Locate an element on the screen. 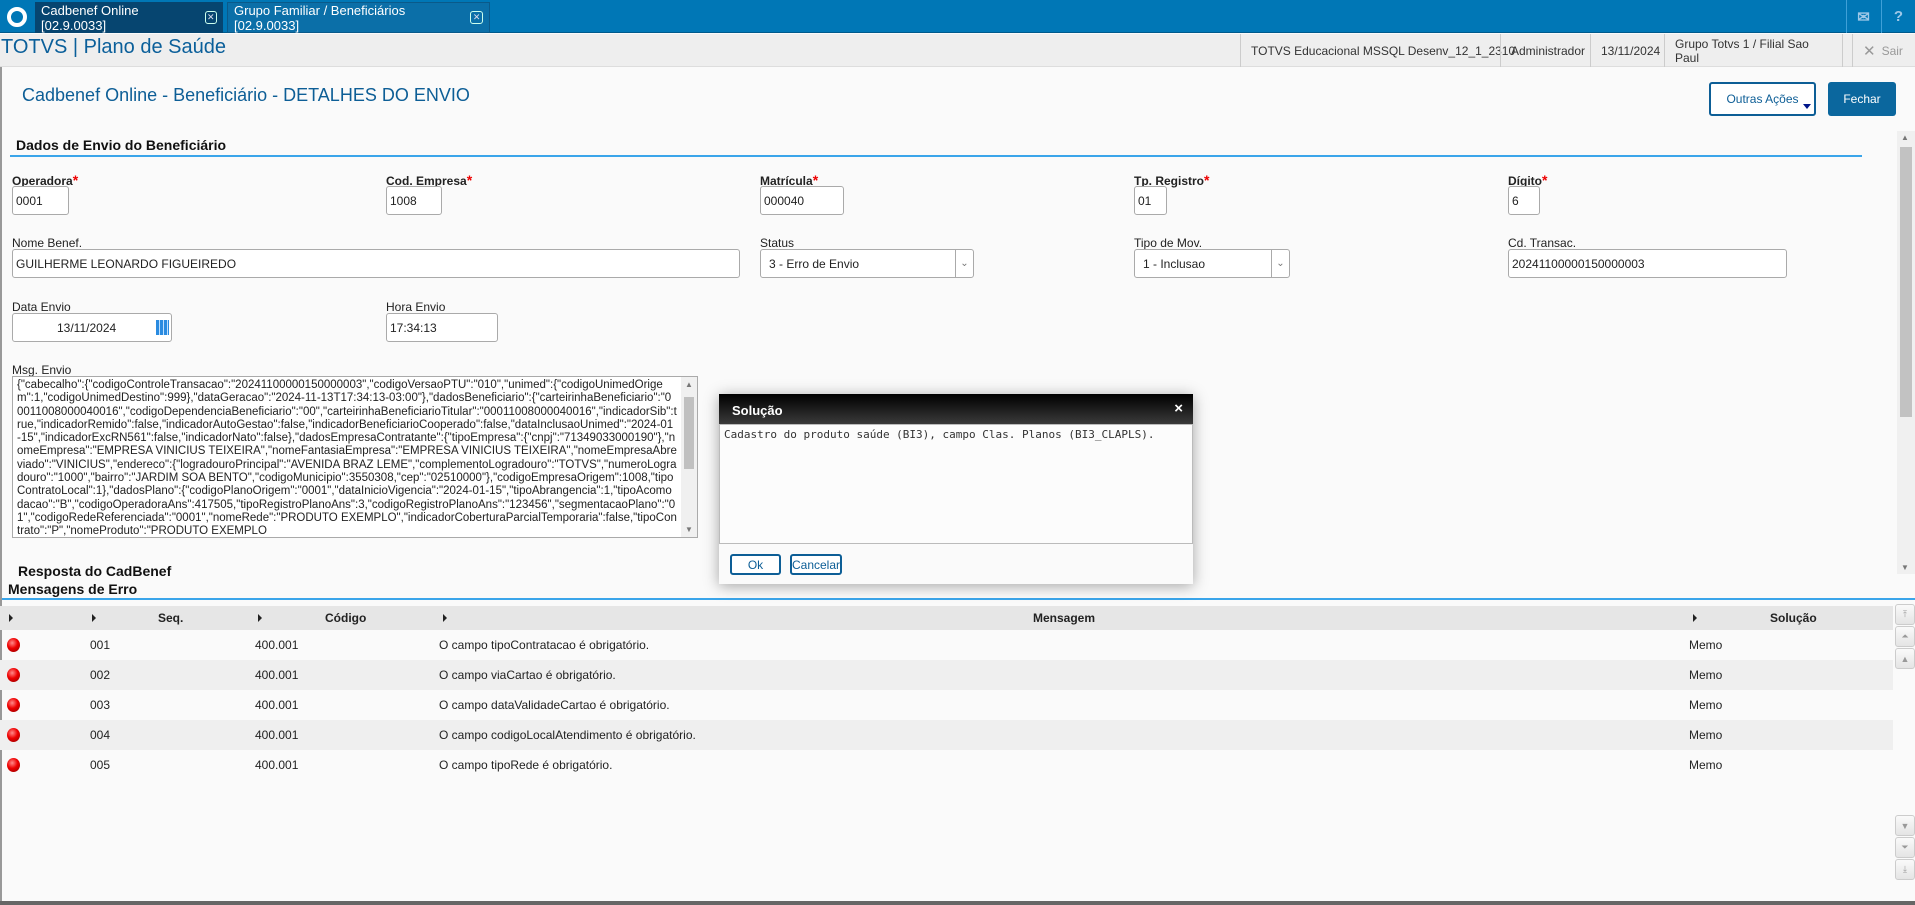 This screenshot has width=1915, height=905. cell-seq: 002 is located at coordinates (100, 675).